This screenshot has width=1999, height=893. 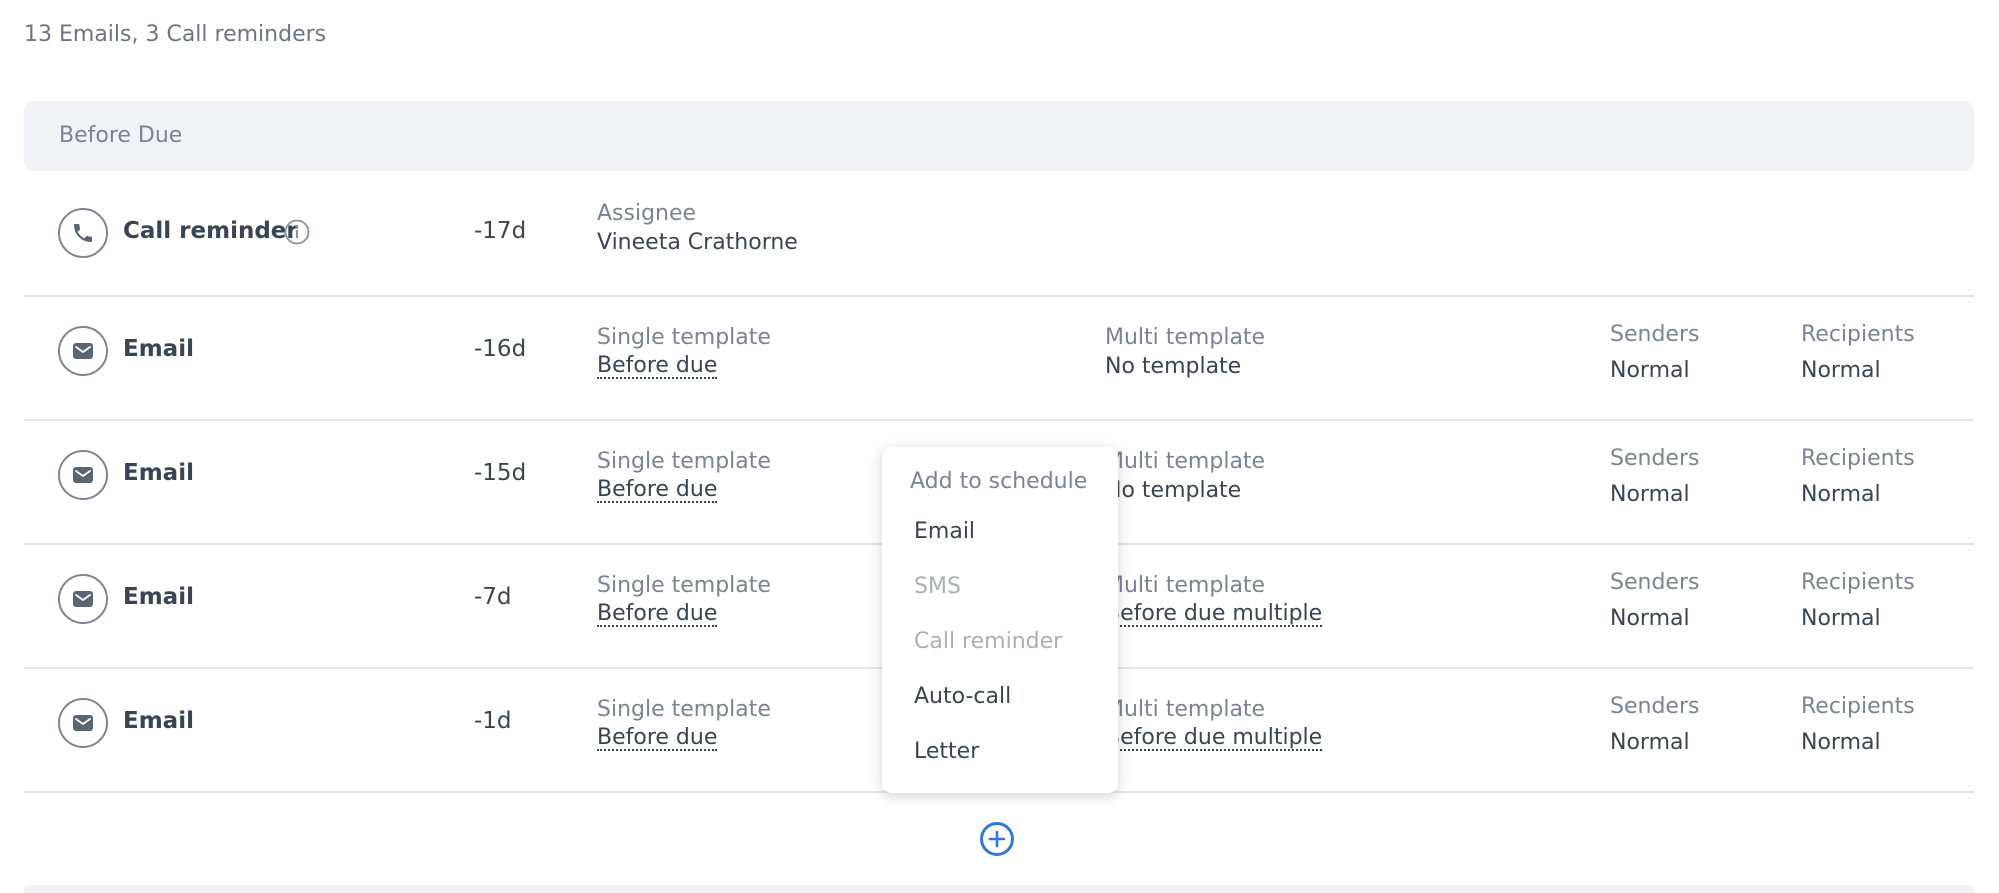 What do you see at coordinates (297, 232) in the screenshot?
I see `info-icon` at bounding box center [297, 232].